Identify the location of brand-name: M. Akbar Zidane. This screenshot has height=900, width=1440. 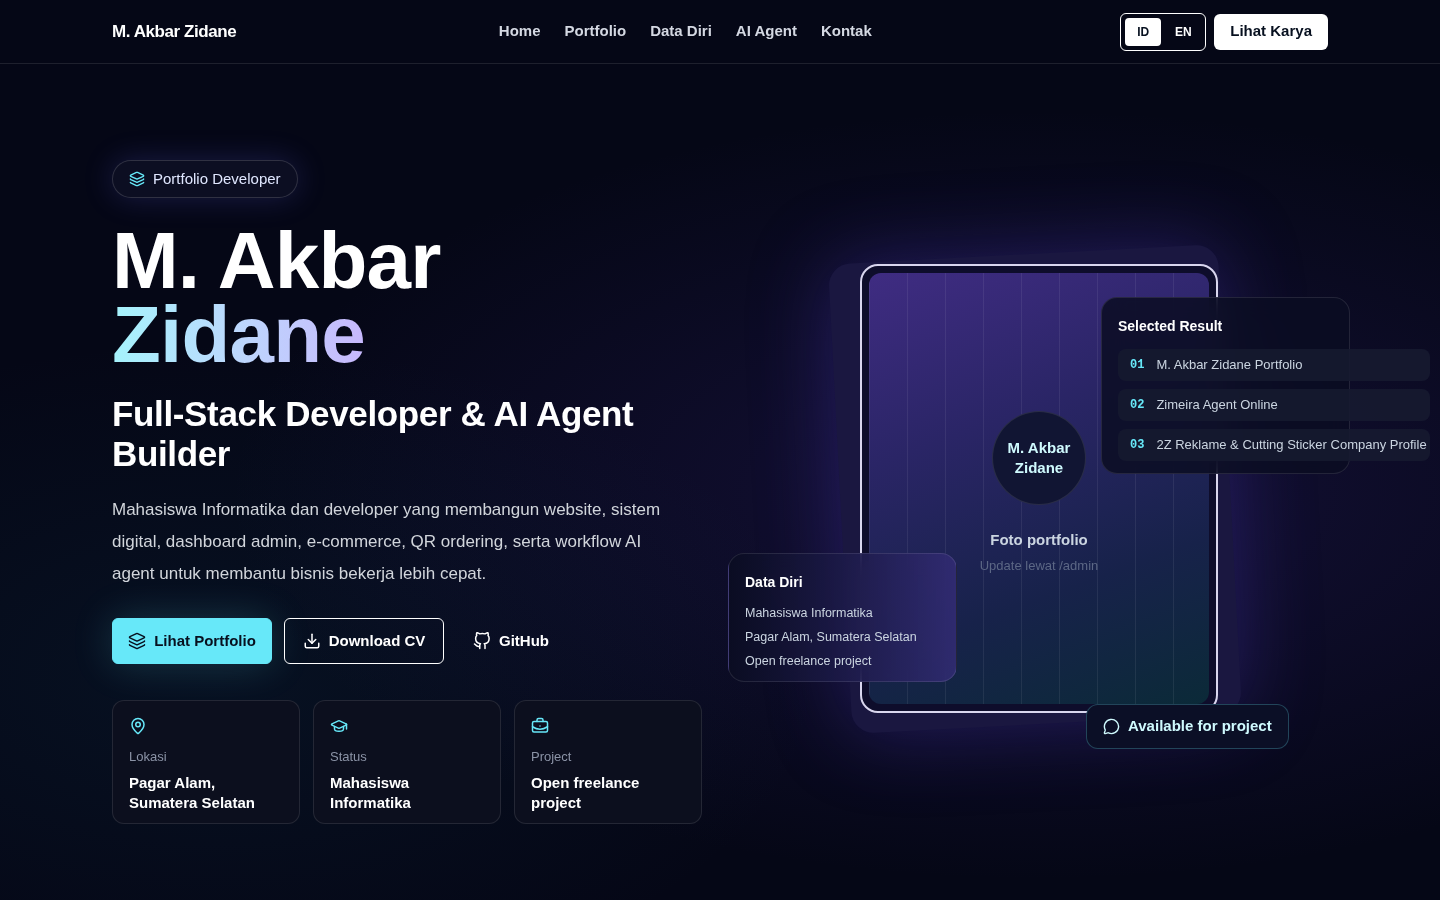
(174, 31).